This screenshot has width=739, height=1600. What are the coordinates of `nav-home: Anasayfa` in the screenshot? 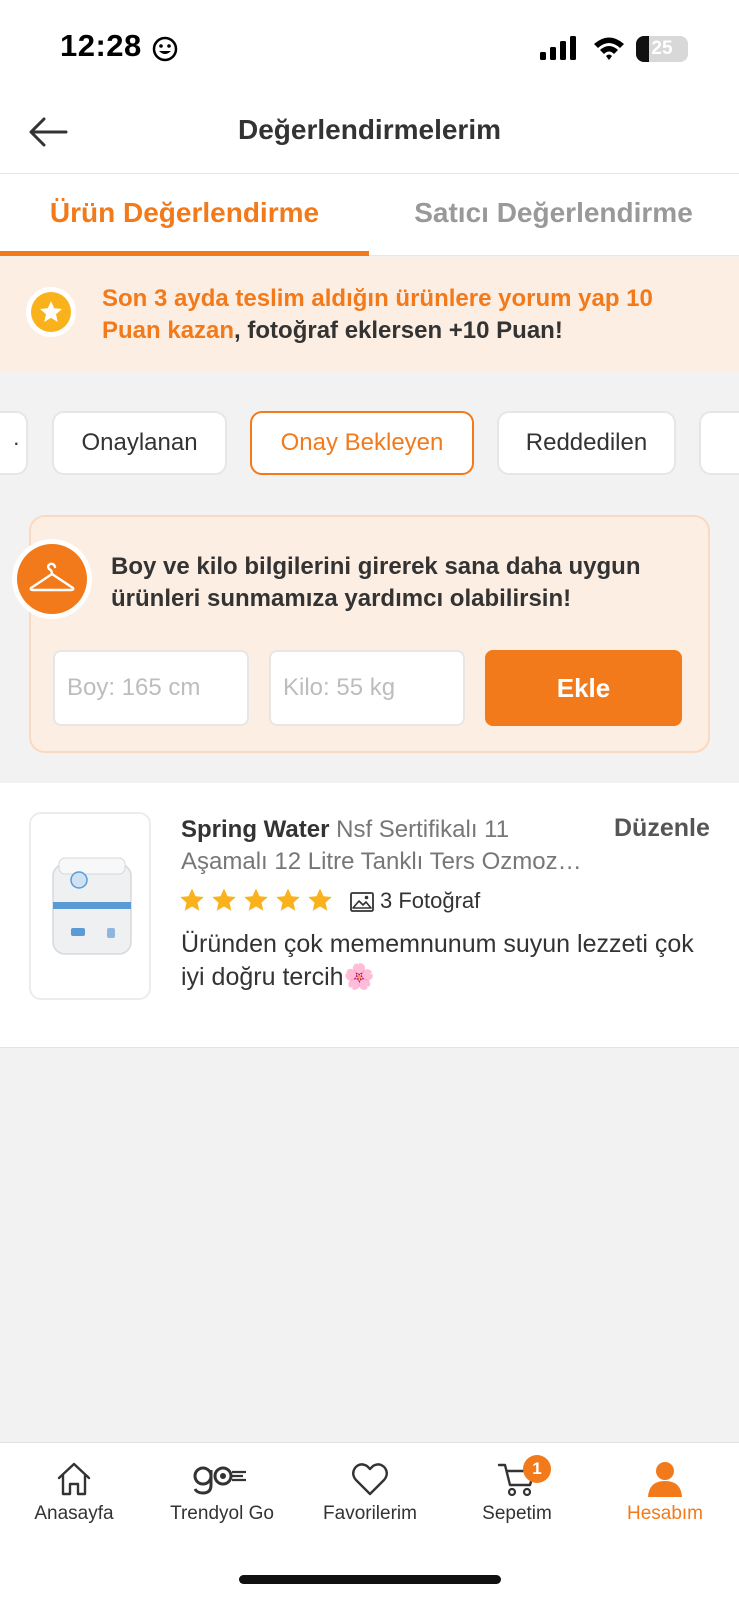 It's located at (74, 1493).